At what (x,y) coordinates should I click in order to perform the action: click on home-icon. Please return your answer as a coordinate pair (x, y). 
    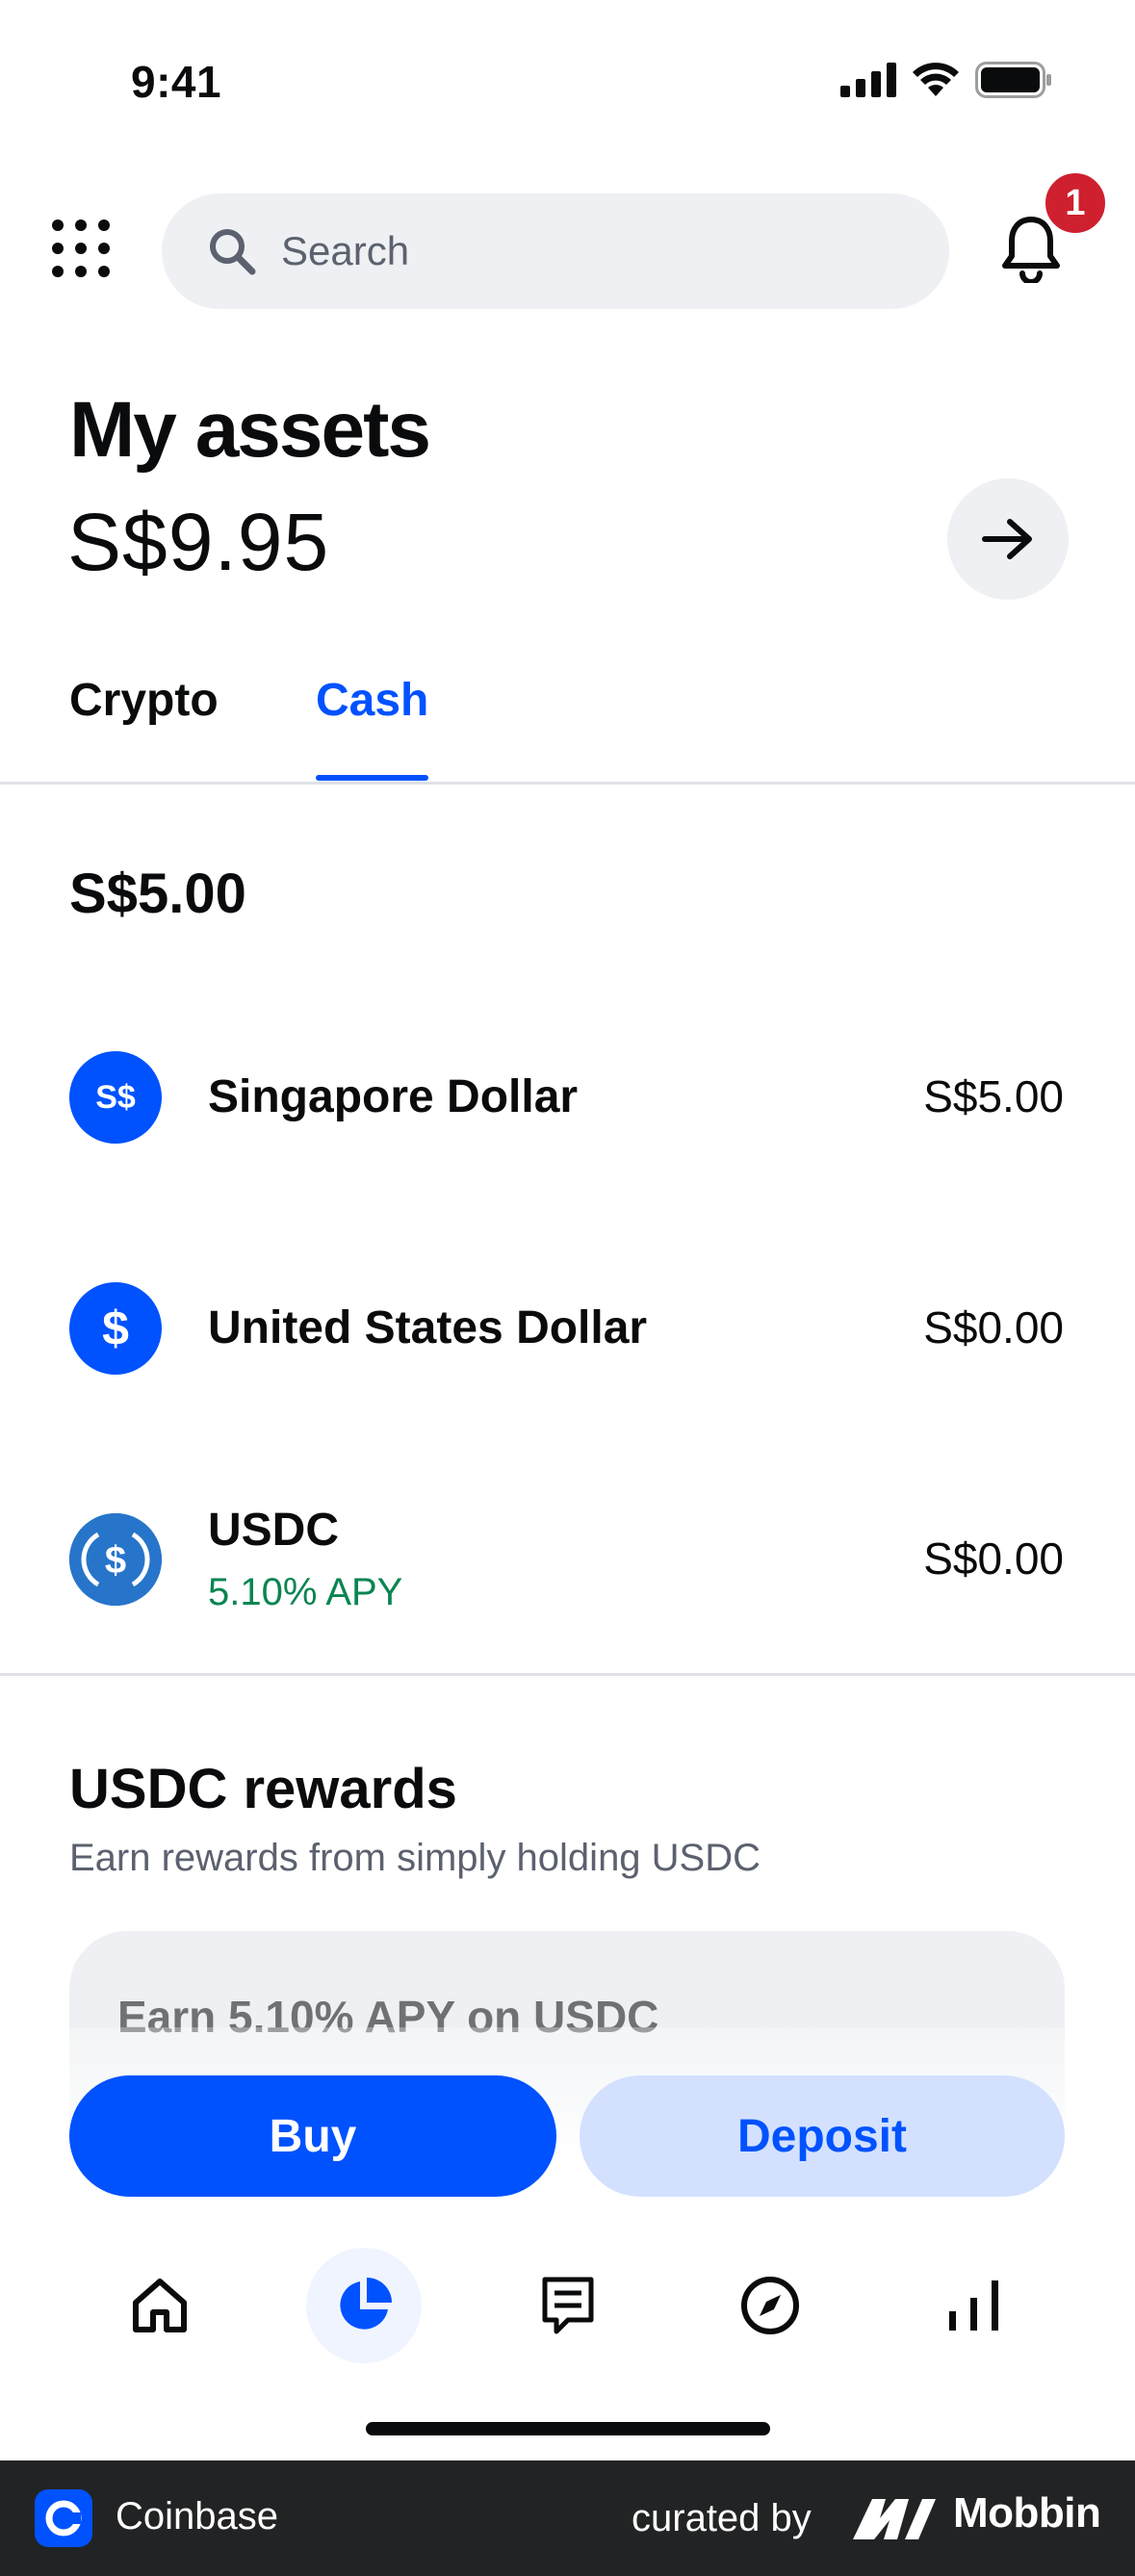
    Looking at the image, I should click on (160, 2305).